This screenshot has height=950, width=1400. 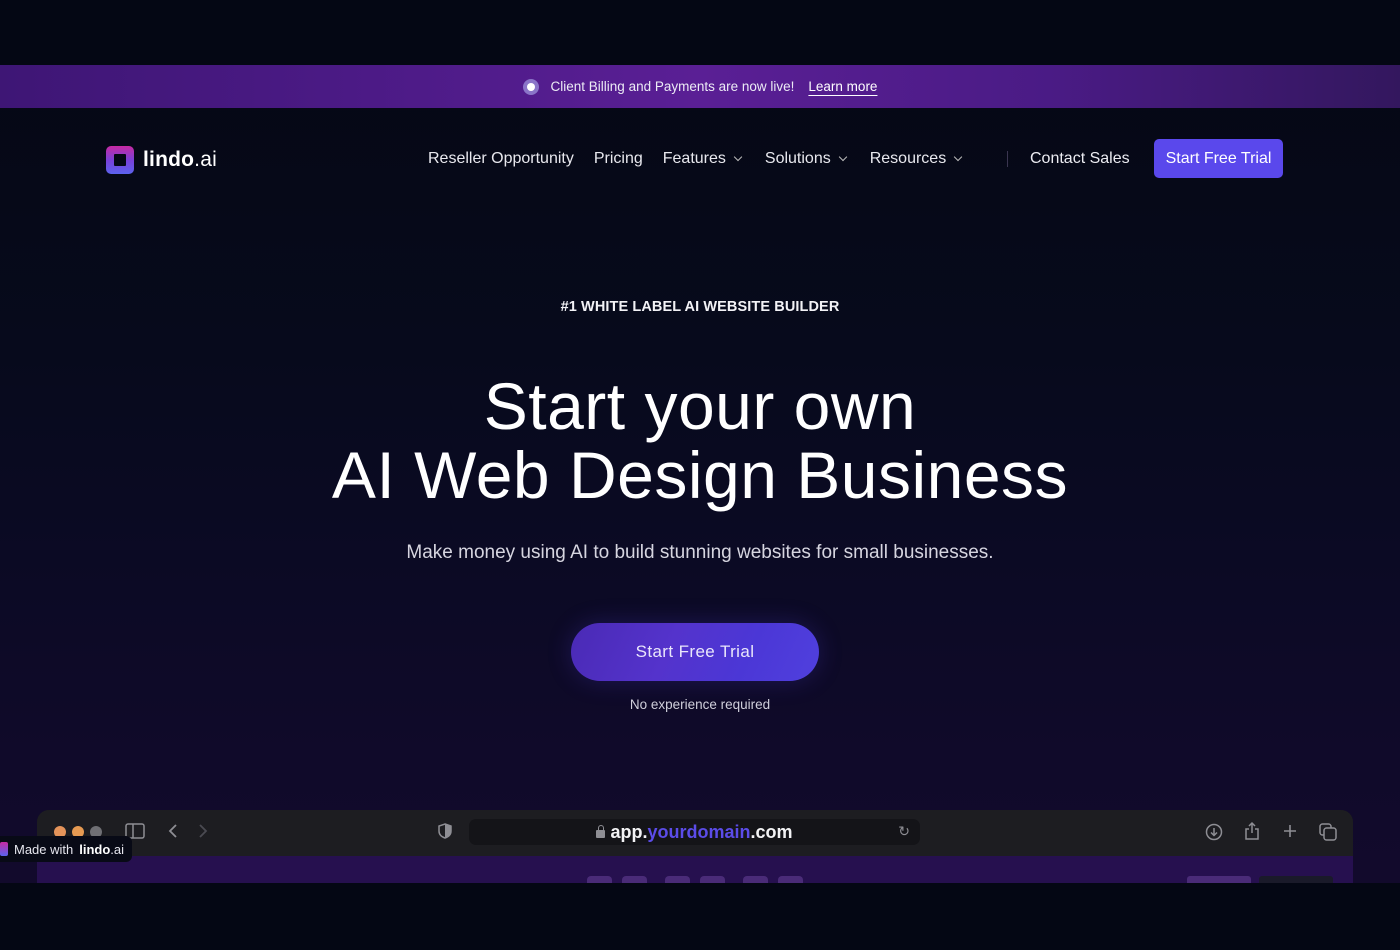 I want to click on nav-item-pricing: Pricing, so click(x=618, y=159).